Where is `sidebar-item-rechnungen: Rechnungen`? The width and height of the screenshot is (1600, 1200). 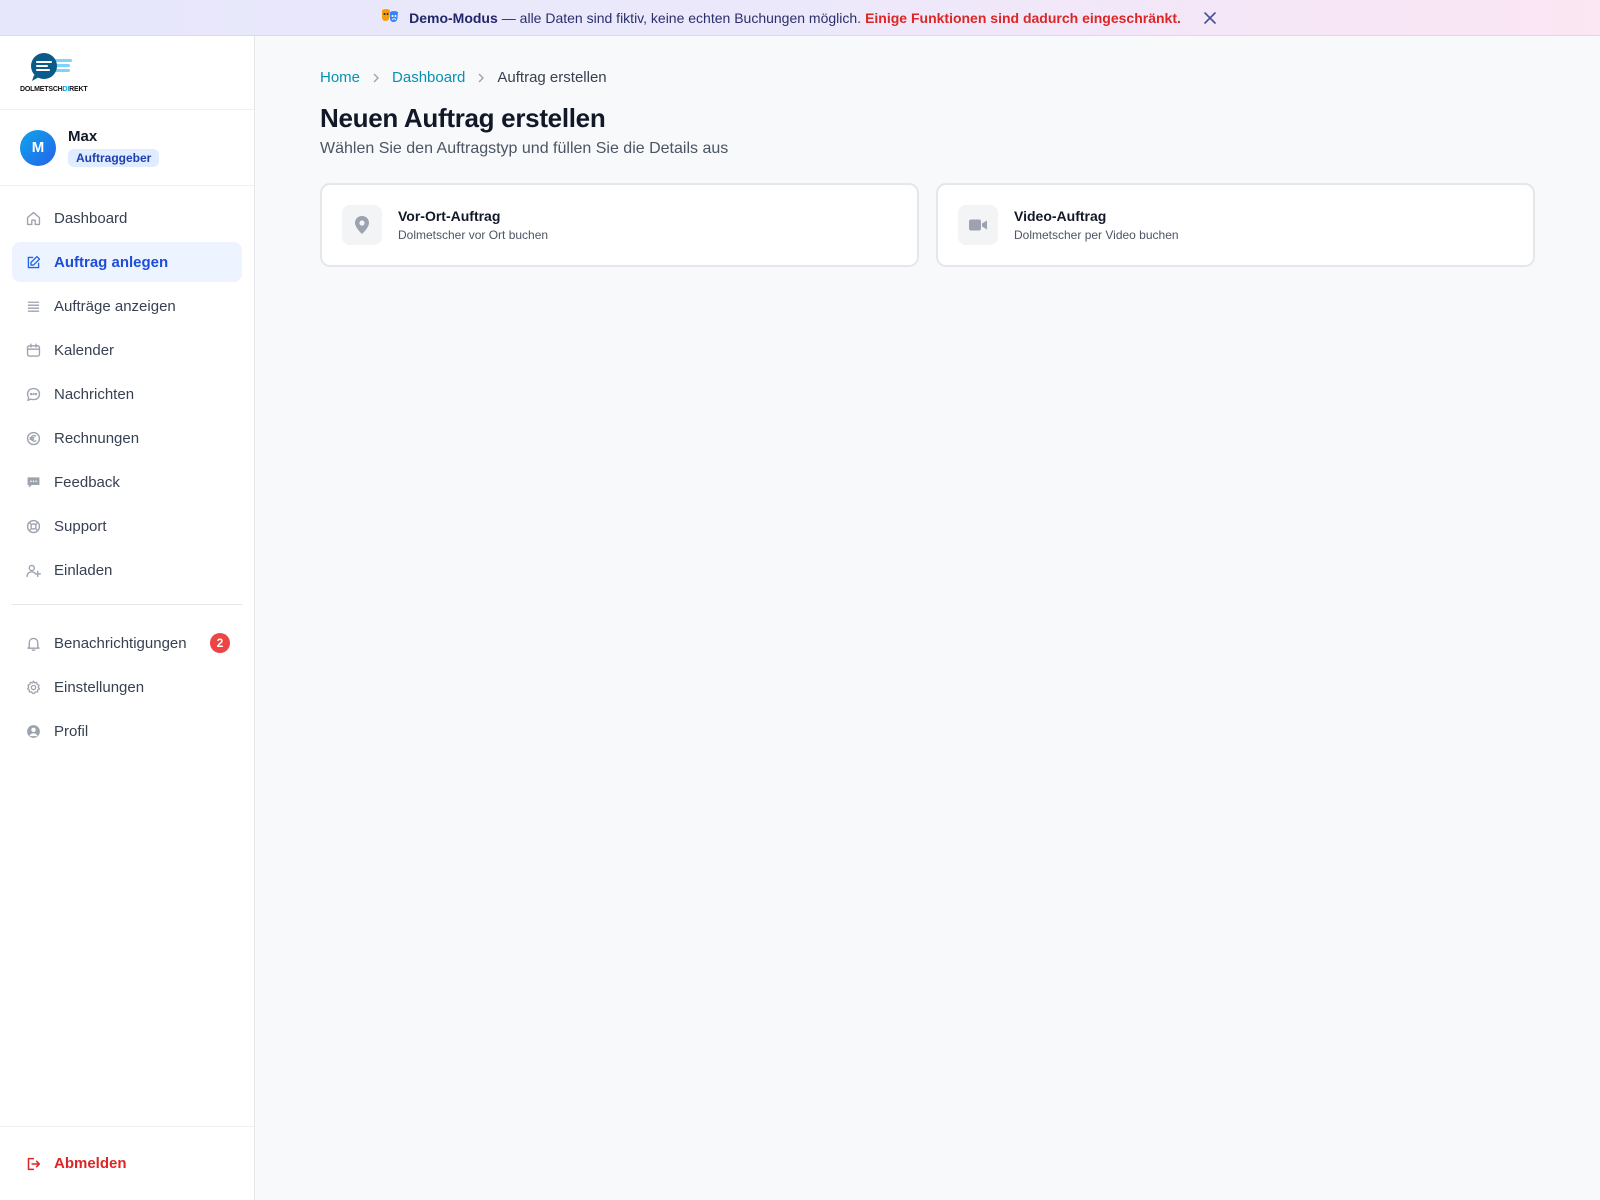 sidebar-item-rechnungen: Rechnungen is located at coordinates (127, 438).